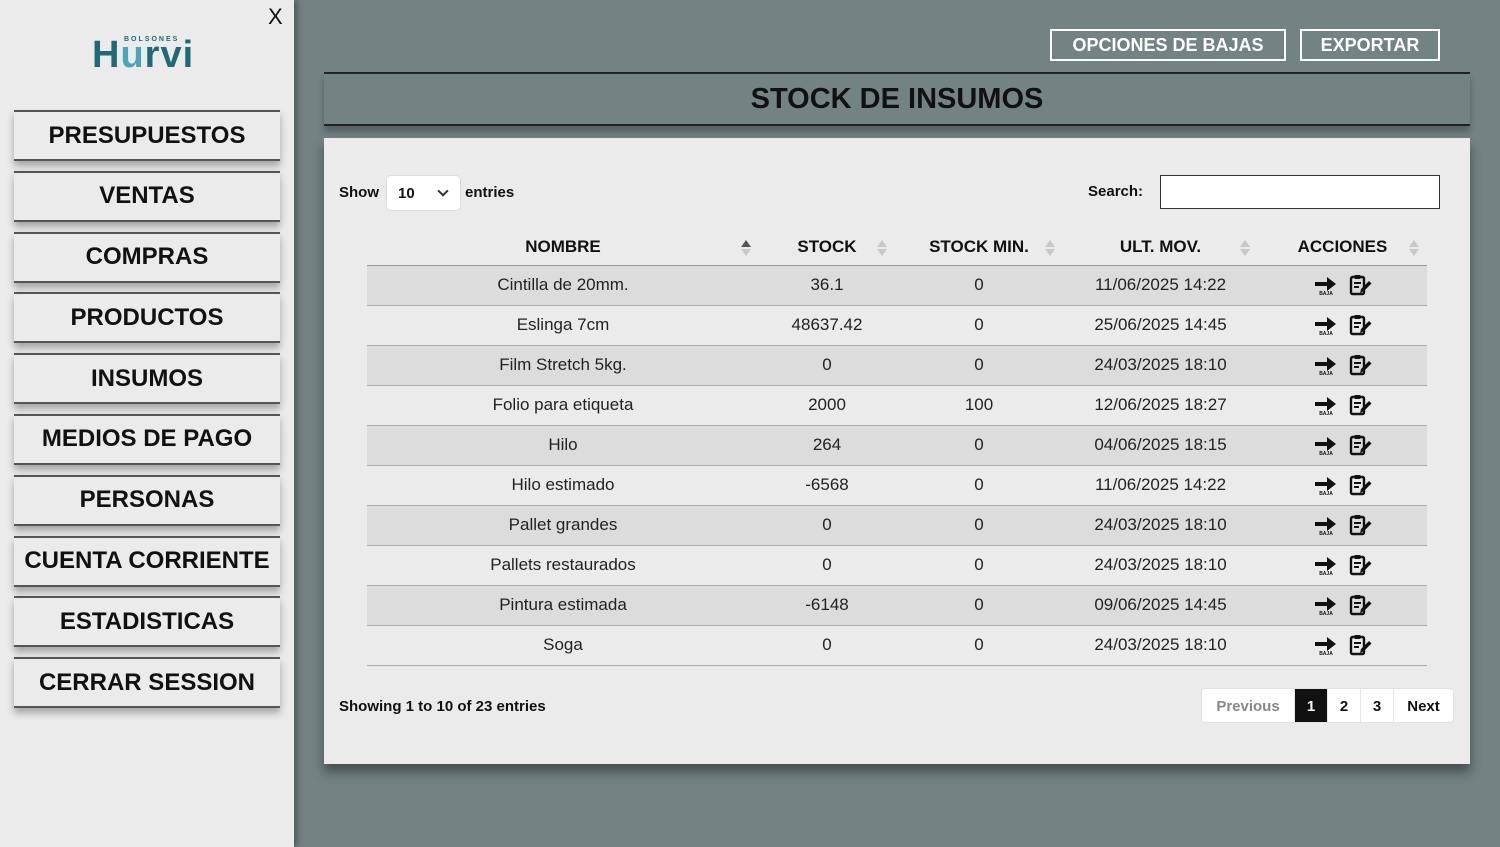 Image resolution: width=1500 pixels, height=847 pixels. I want to click on search-input, so click(1300, 192).